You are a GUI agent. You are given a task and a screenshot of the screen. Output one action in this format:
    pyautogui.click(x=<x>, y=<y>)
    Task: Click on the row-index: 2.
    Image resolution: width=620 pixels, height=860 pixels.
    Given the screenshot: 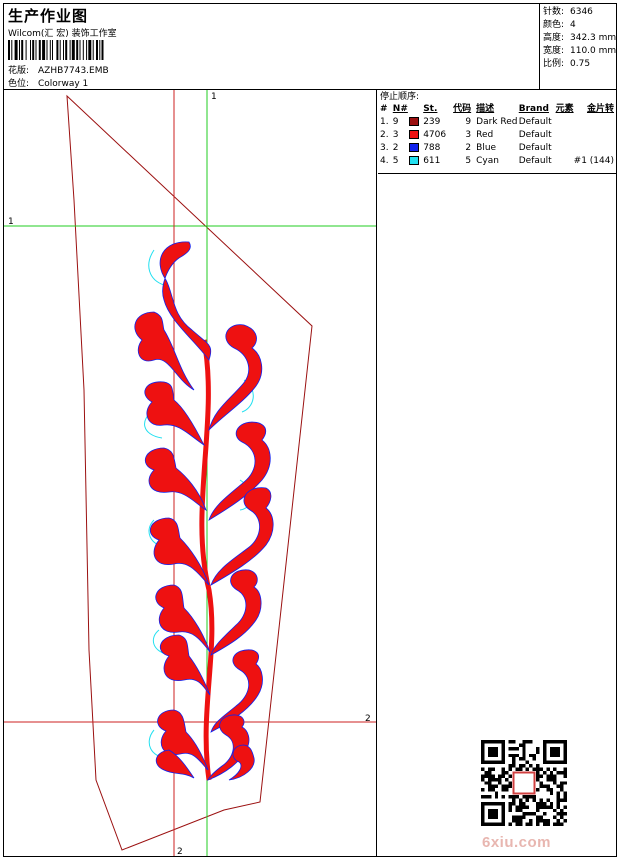 What is the action you would take?
    pyautogui.click(x=384, y=135)
    